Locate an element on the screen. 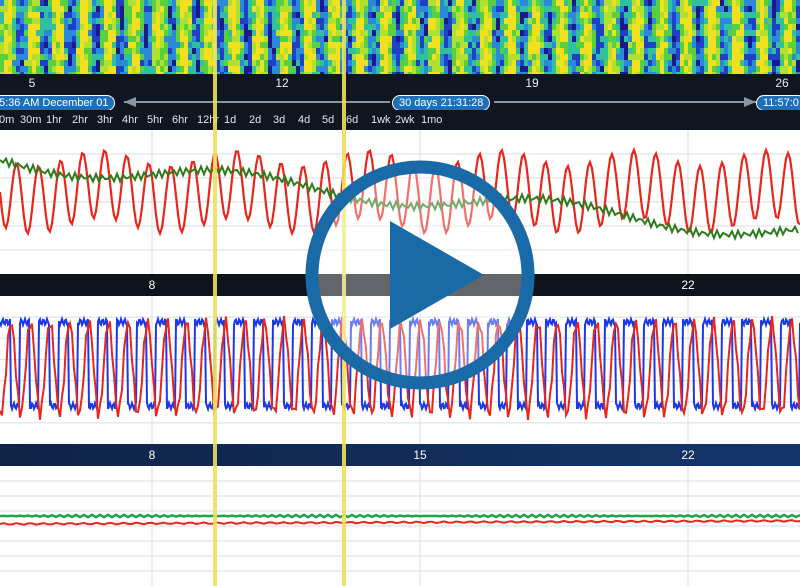  zoom-option-3hr: 3hr is located at coordinates (105, 120).